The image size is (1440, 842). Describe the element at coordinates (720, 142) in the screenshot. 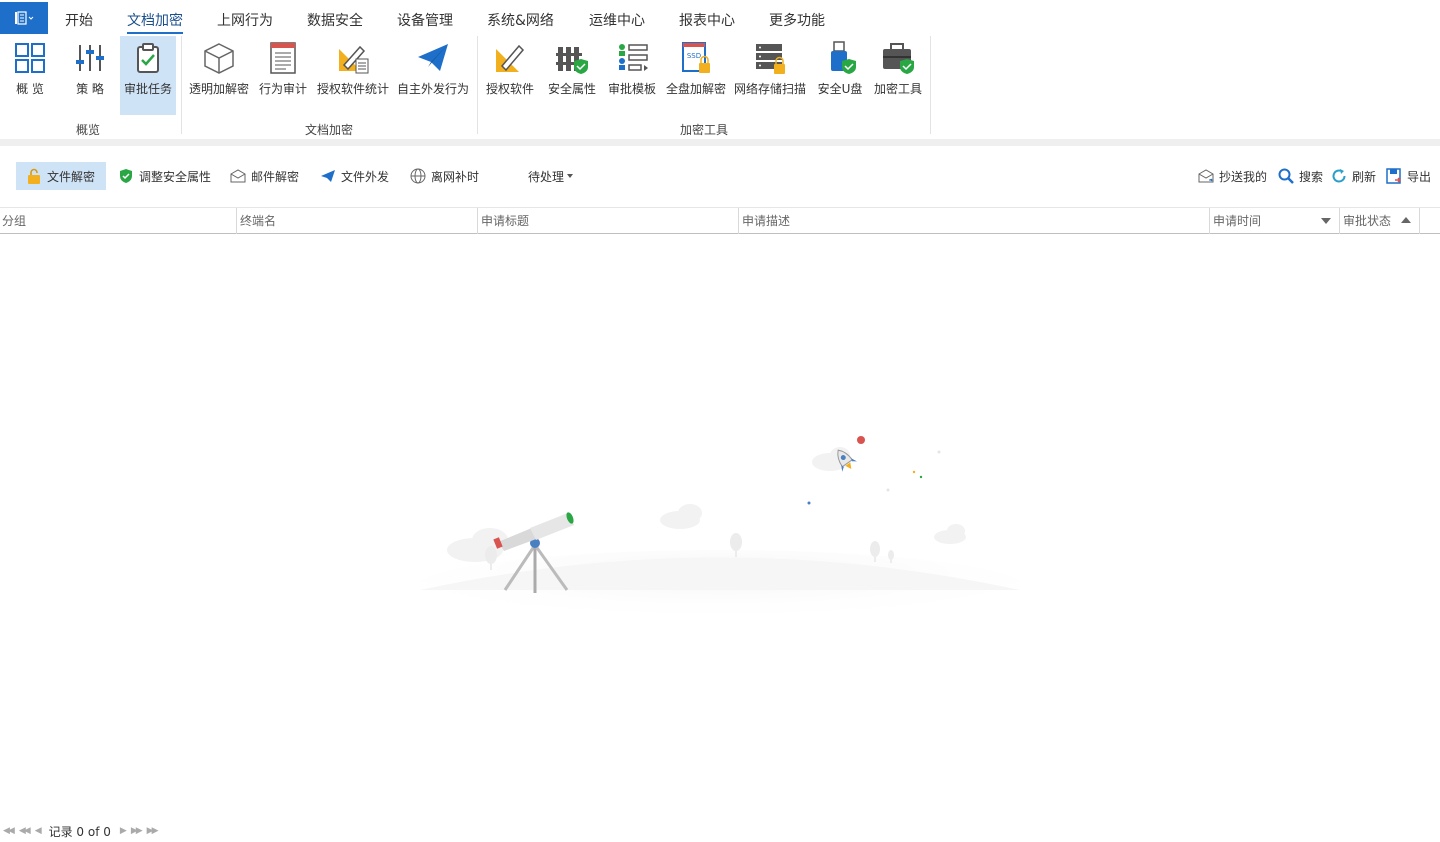

I see `ribbon-divider` at that location.